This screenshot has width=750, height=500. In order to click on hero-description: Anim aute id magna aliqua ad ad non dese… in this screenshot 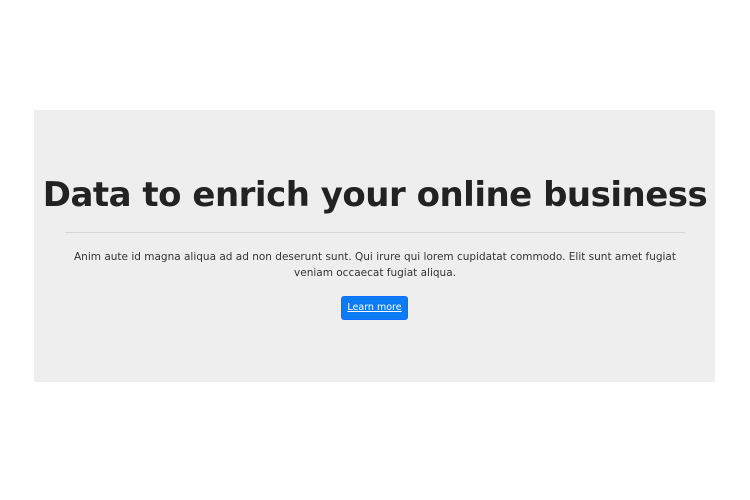, I will do `click(375, 265)`.